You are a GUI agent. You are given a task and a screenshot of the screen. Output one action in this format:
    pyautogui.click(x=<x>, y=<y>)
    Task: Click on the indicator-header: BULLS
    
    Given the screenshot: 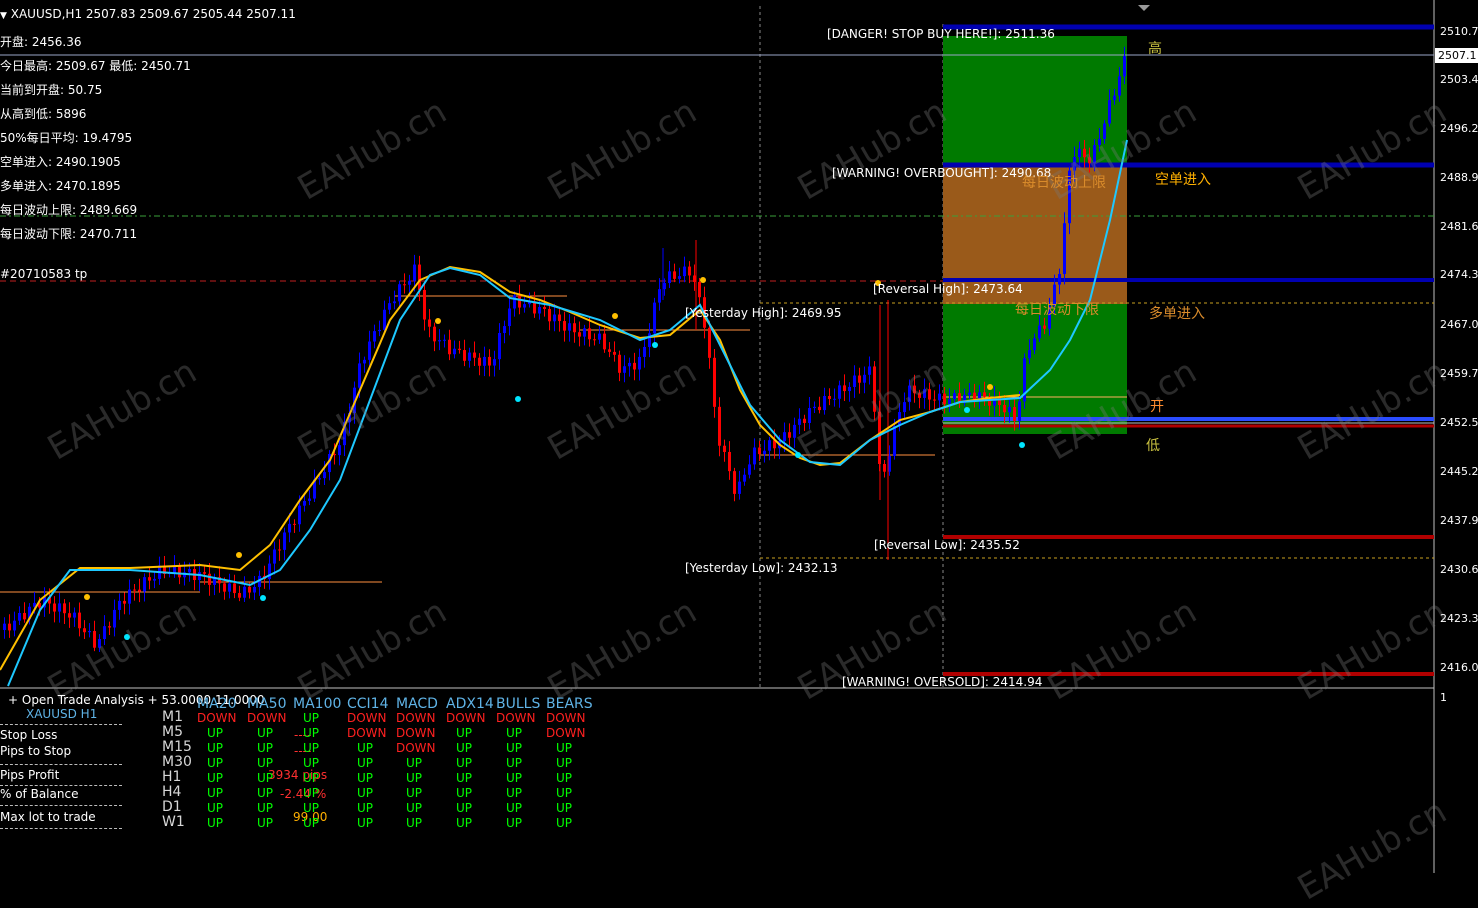 What is the action you would take?
    pyautogui.click(x=518, y=704)
    